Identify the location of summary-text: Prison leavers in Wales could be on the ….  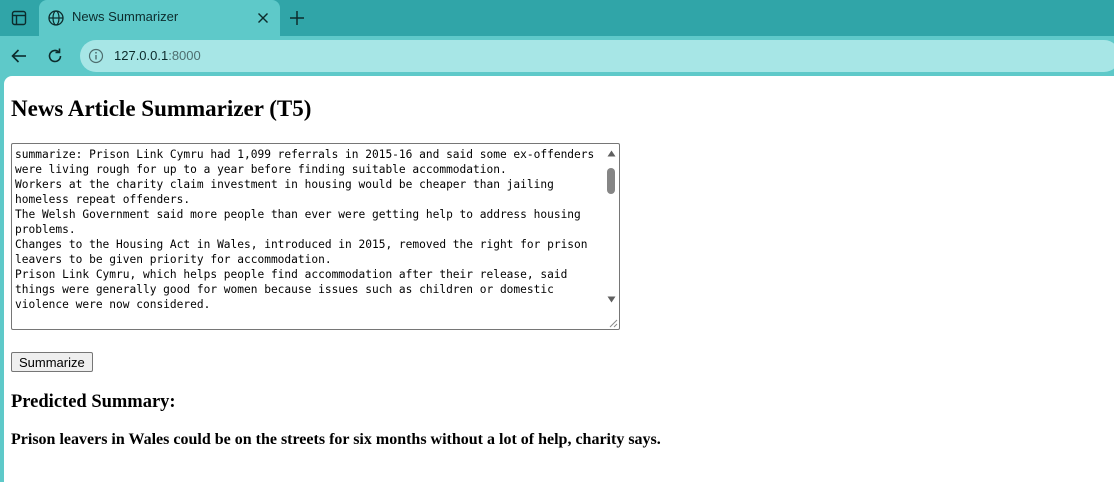
(336, 439).